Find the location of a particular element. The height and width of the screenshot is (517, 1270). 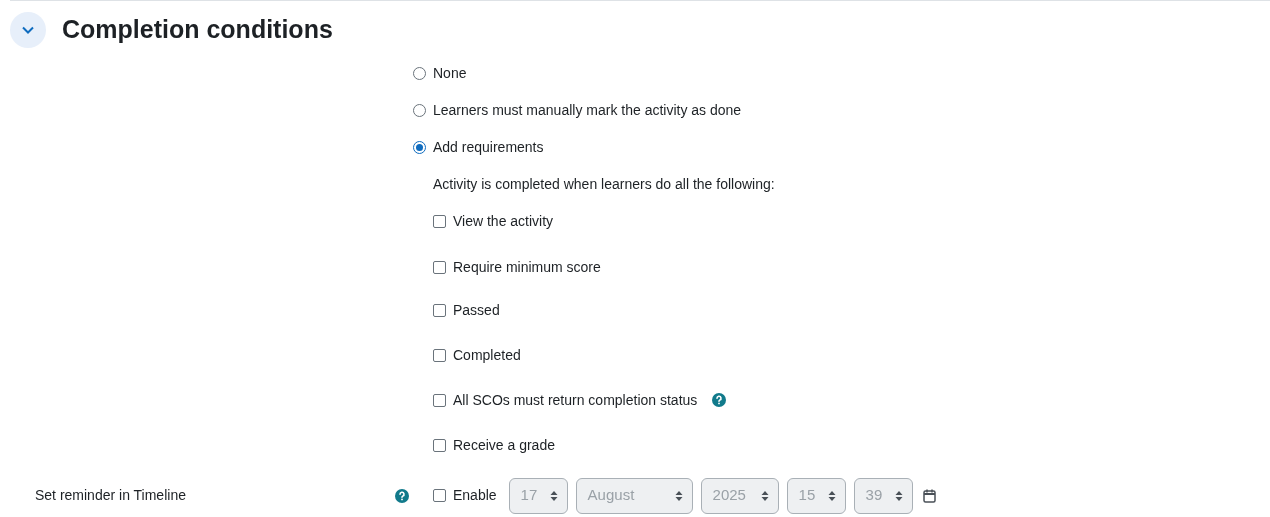

radio-label: Add requirements is located at coordinates (488, 147).